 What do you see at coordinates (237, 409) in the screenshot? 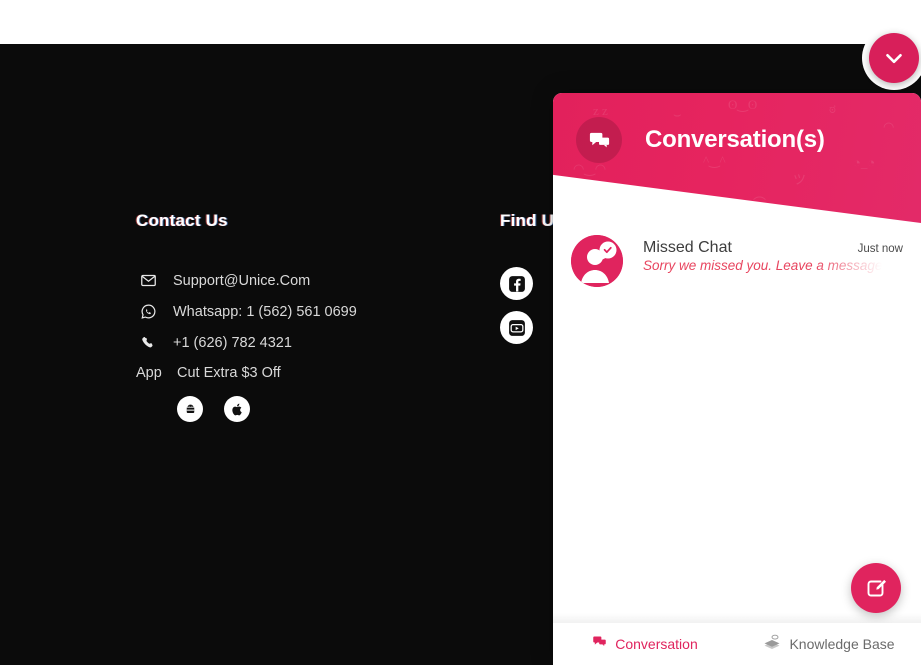
I see `apple-icon` at bounding box center [237, 409].